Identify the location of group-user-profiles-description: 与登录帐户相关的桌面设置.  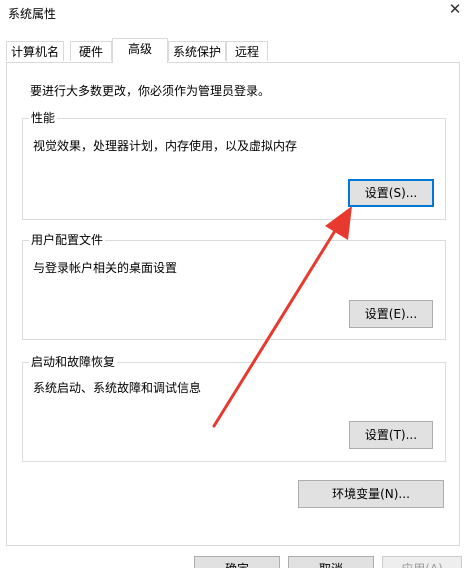
(105, 268).